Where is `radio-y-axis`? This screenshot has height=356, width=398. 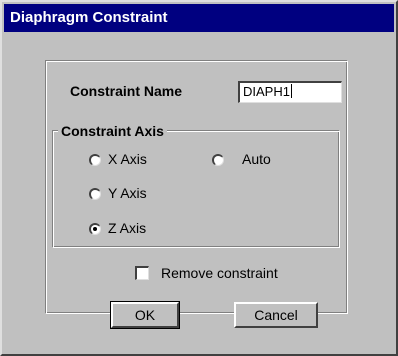
radio-y-axis is located at coordinates (95, 194).